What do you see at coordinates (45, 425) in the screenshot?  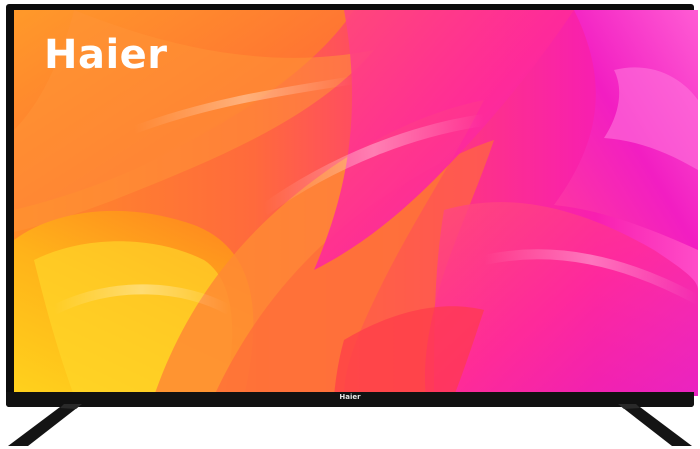 I see `left-stand-foot` at bounding box center [45, 425].